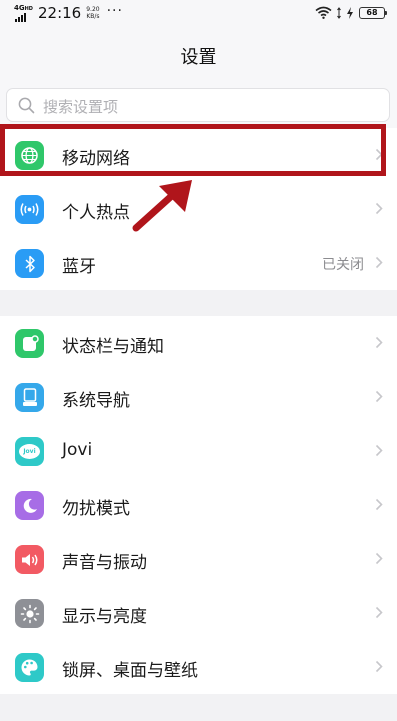 The width and height of the screenshot is (397, 721). I want to click on settings-item-label: 锁屏、桌面与壁纸, so click(130, 671).